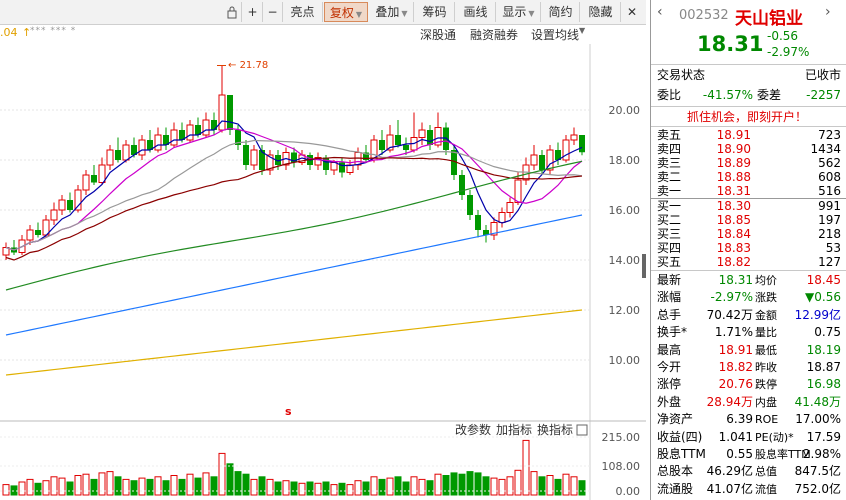 The image size is (846, 500). I want to click on lock-icon, so click(232, 12).